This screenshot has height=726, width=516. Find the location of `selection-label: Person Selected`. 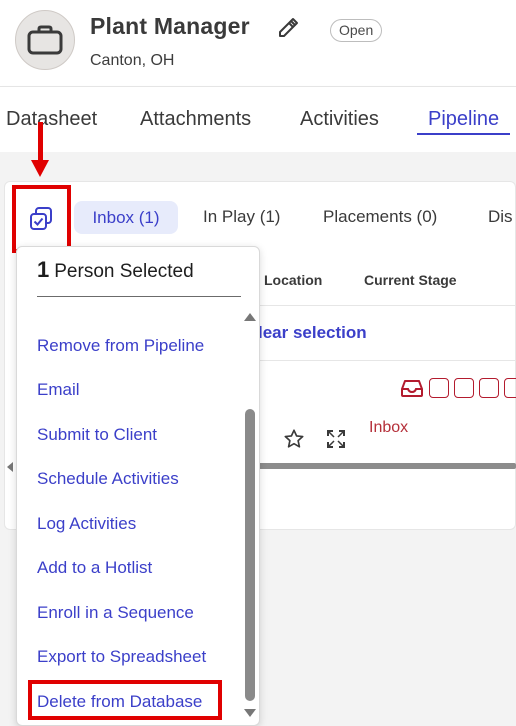

selection-label: Person Selected is located at coordinates (124, 271).